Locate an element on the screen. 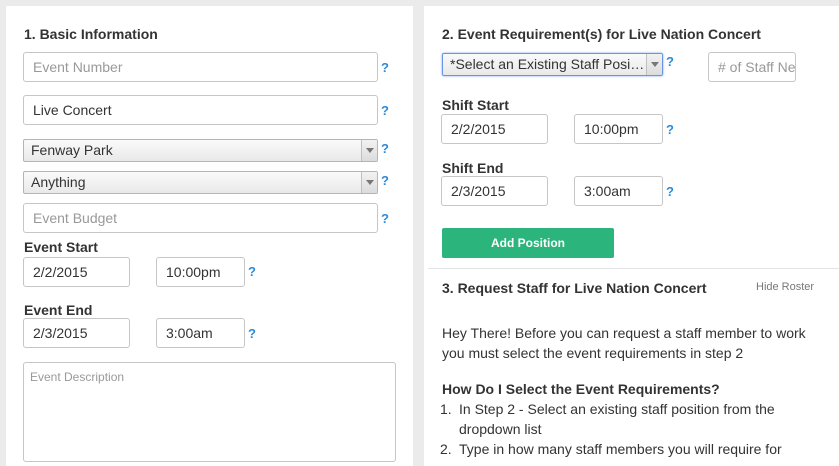  section-divider is located at coordinates (633, 268).